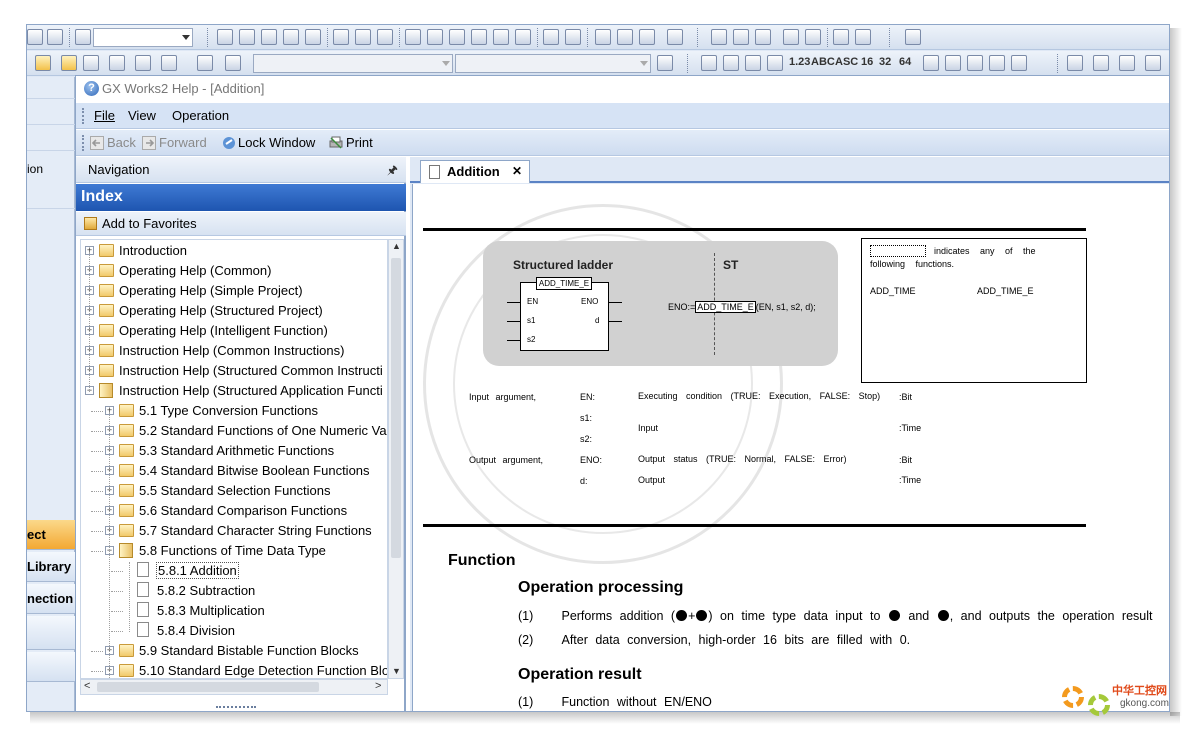 The height and width of the screenshot is (737, 1195). Describe the element at coordinates (997, 63) in the screenshot. I see `device-dev6-icon` at that location.